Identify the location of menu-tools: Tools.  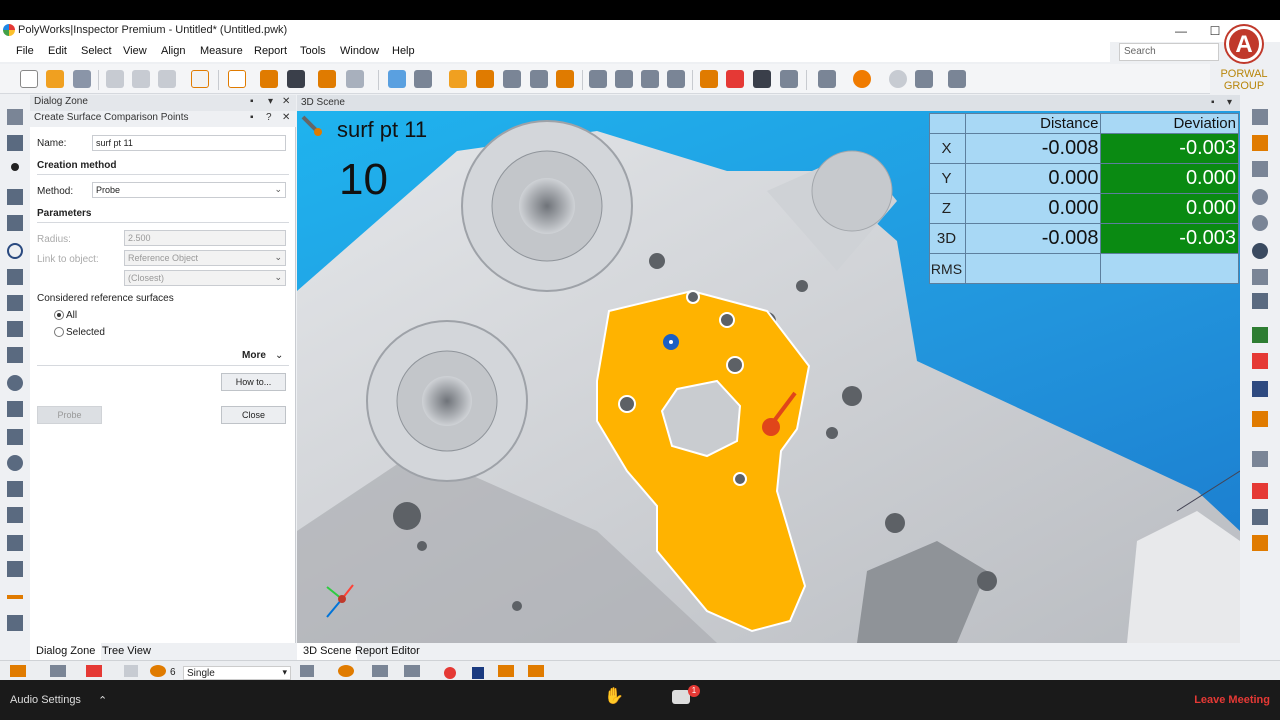
(313, 51).